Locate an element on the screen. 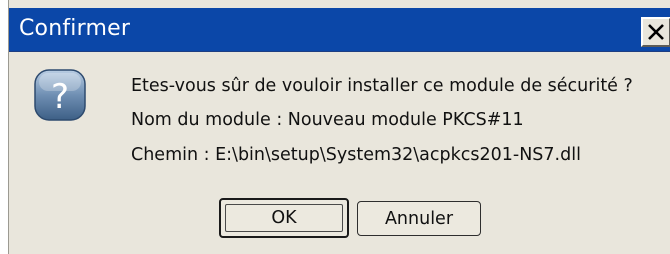 This screenshot has width=670, height=254. close-button is located at coordinates (655, 32).